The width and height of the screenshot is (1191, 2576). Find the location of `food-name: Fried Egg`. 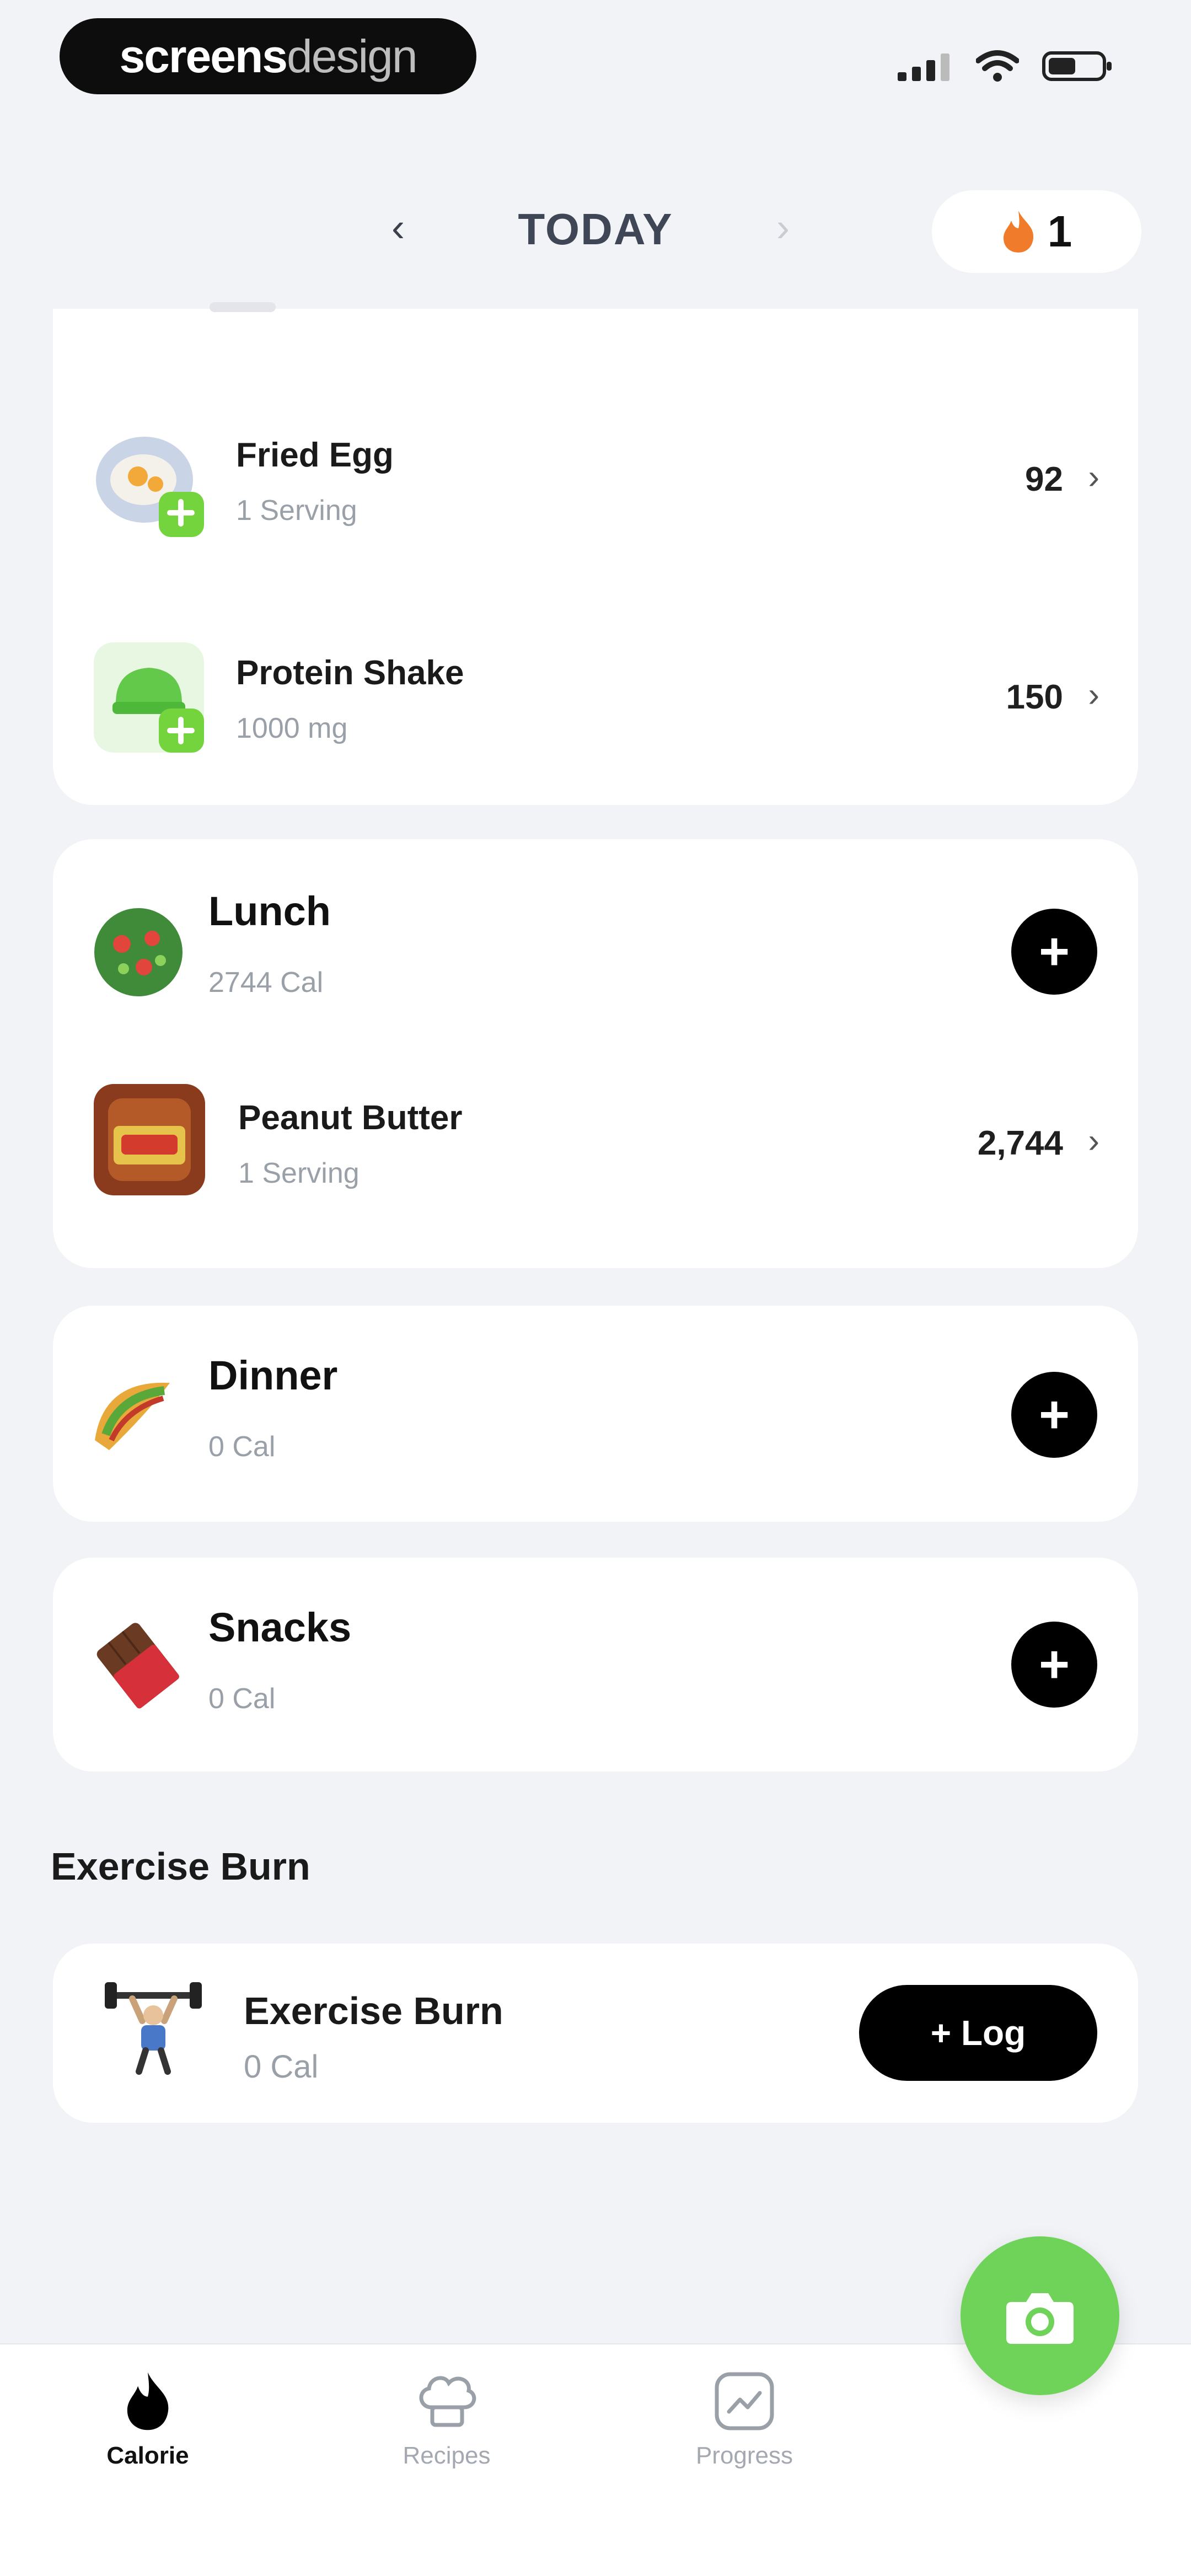

food-name: Fried Egg is located at coordinates (315, 455).